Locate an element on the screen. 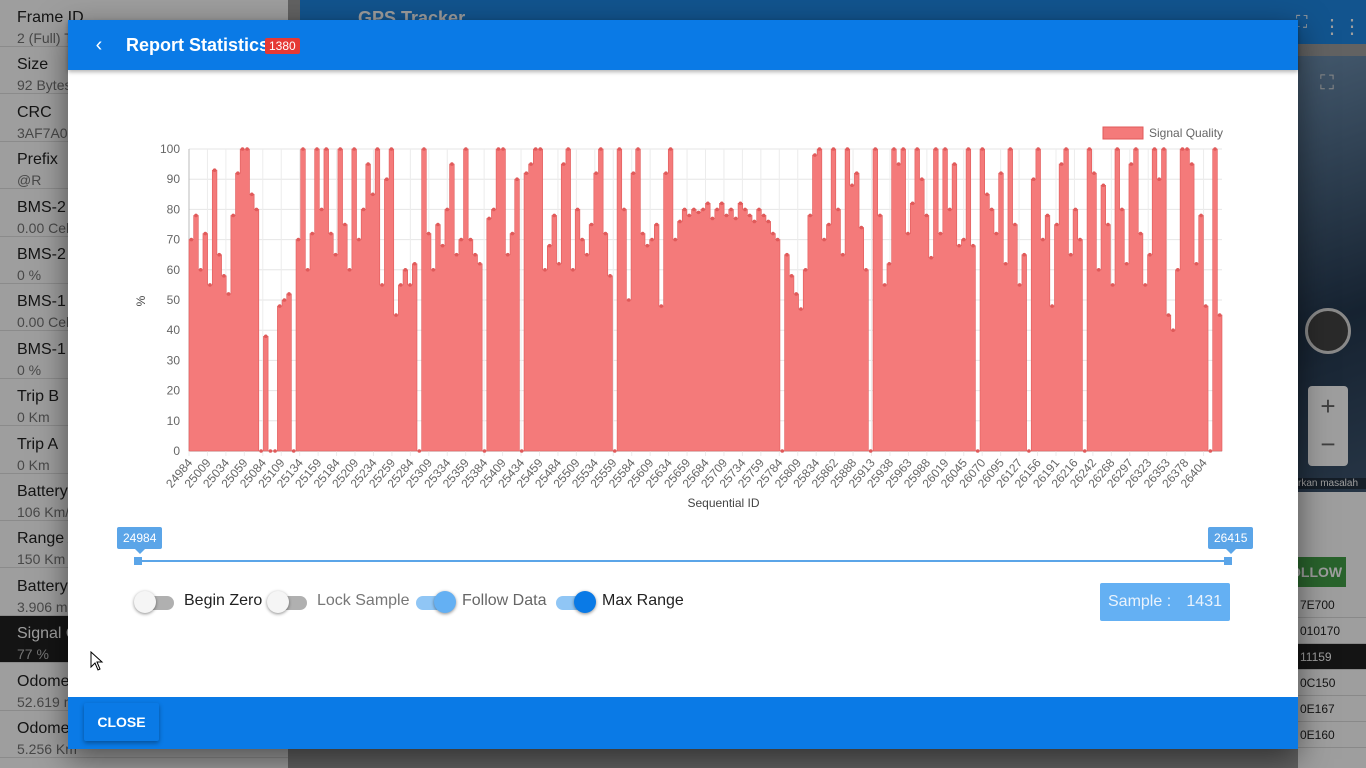 Image resolution: width=1366 pixels, height=768 pixels. y-tick-label: 20 is located at coordinates (174, 391).